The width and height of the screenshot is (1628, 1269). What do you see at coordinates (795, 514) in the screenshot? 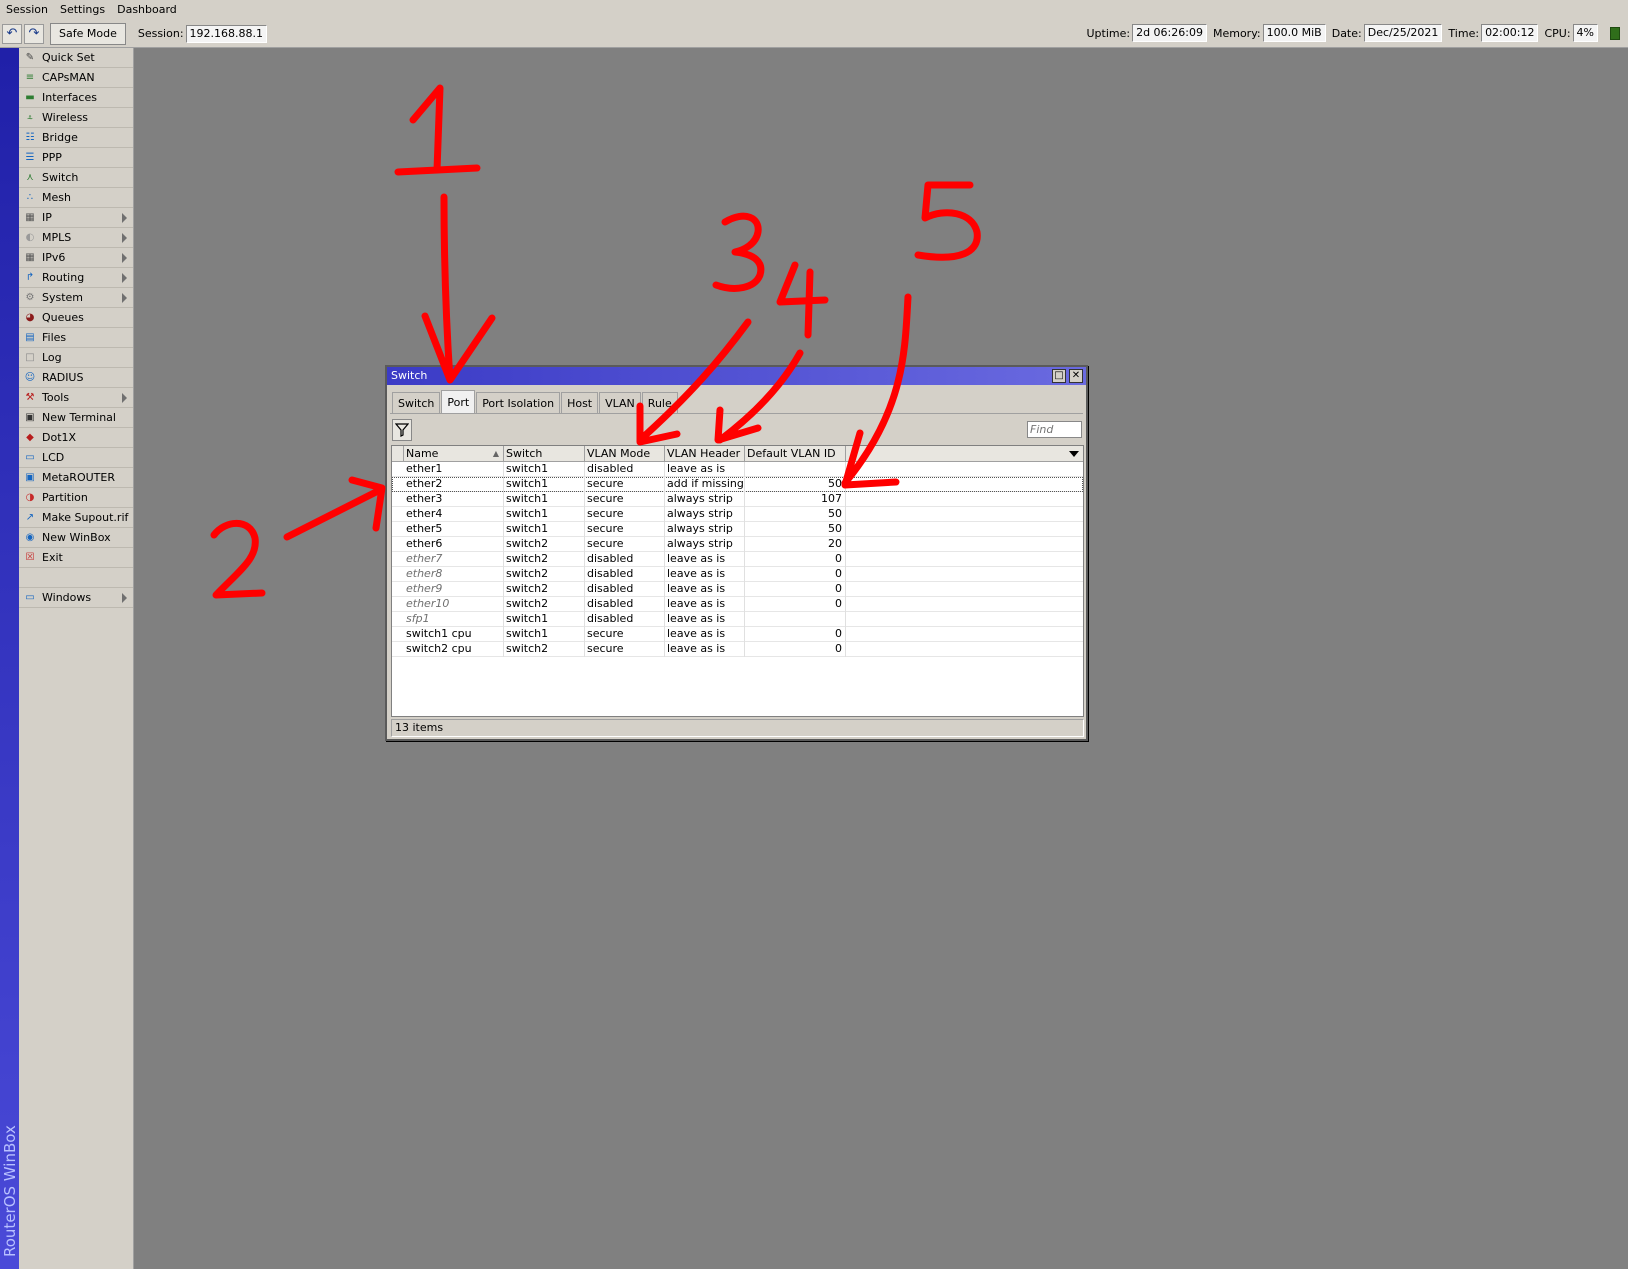
I see `cell-default-vlan-id: 50` at bounding box center [795, 514].